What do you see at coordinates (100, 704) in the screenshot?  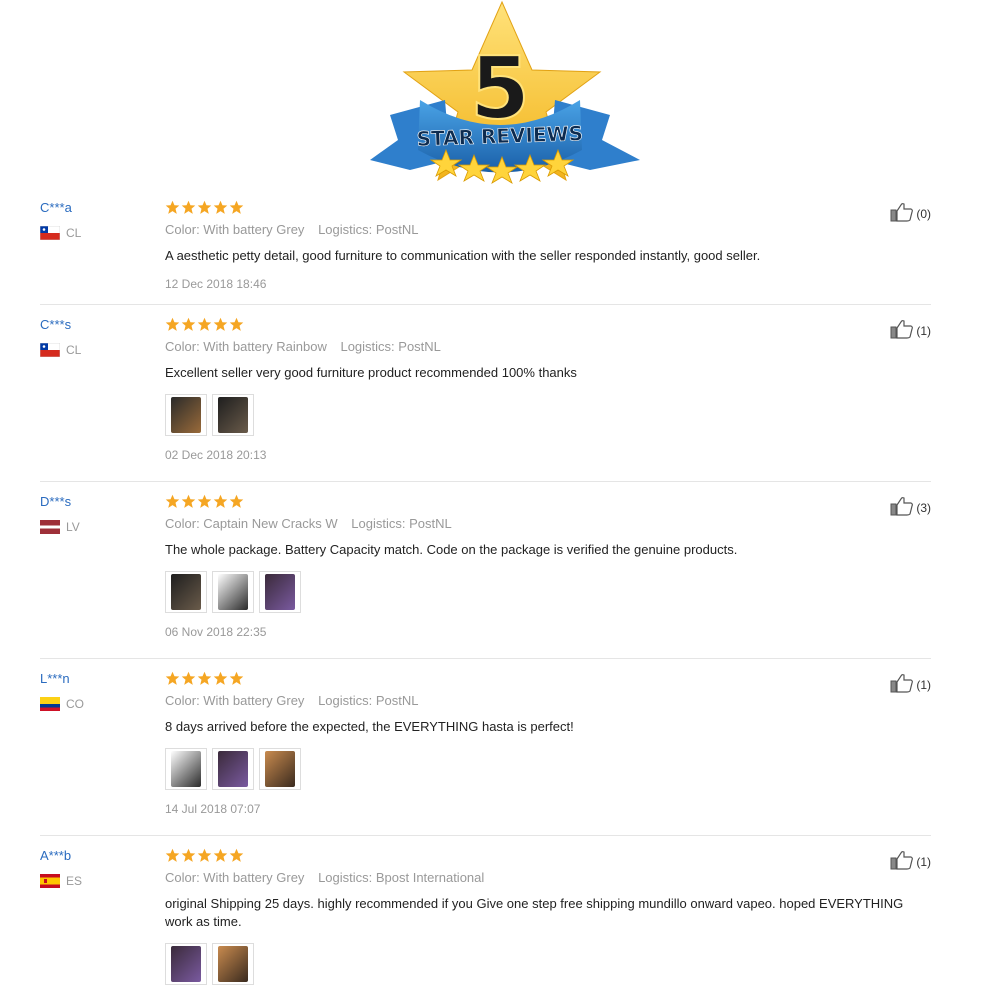 I see `reviewer-country: CO` at bounding box center [100, 704].